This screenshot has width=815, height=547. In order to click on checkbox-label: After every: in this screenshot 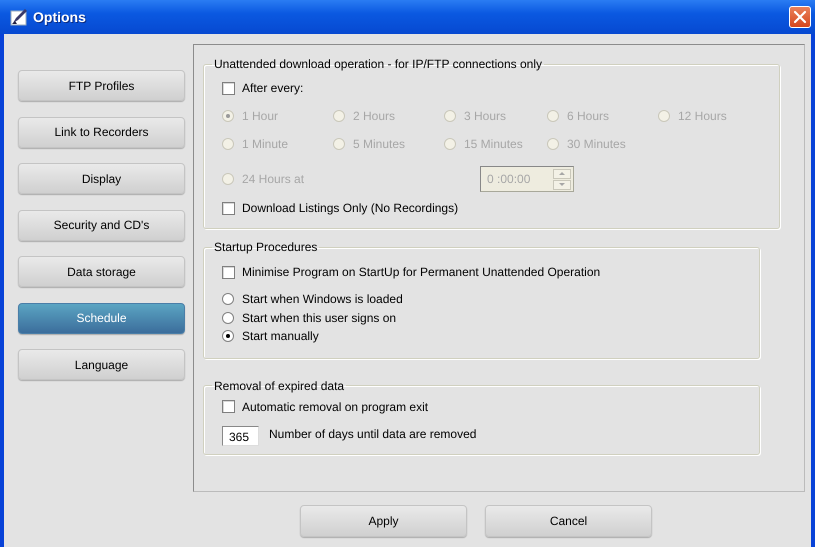, I will do `click(273, 88)`.